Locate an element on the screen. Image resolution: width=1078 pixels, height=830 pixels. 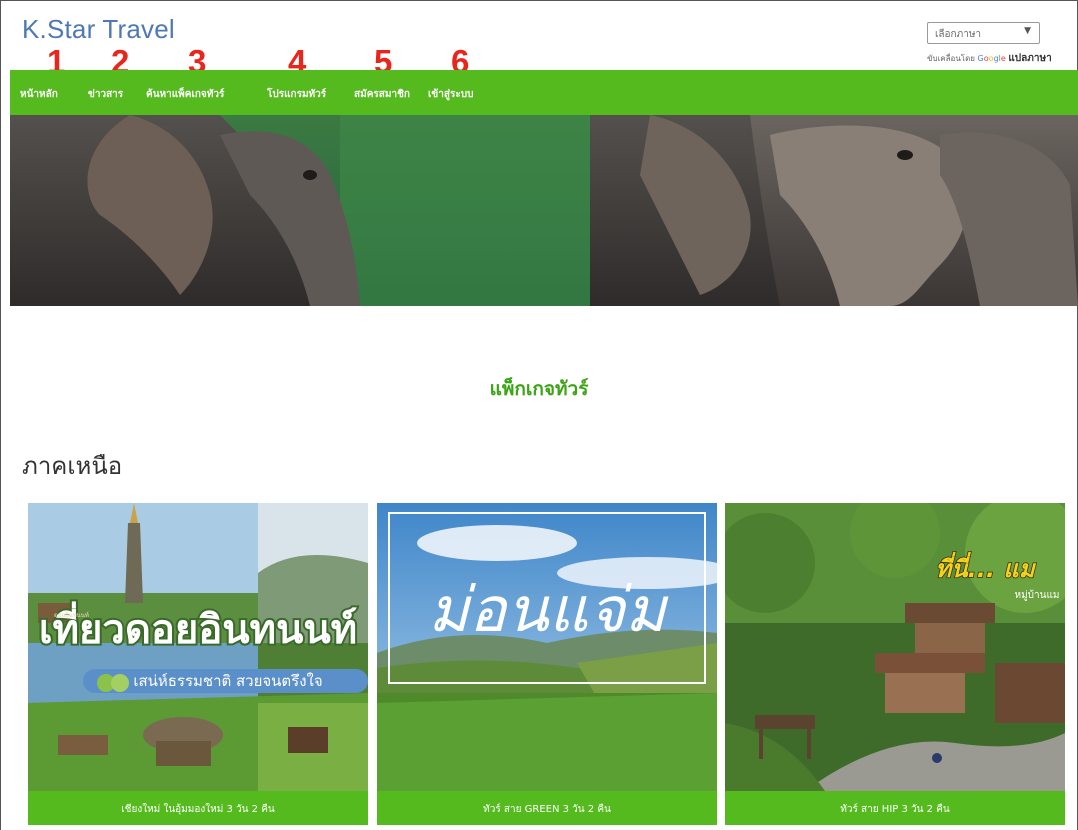
site-title: K.Star Travel is located at coordinates (98, 29).